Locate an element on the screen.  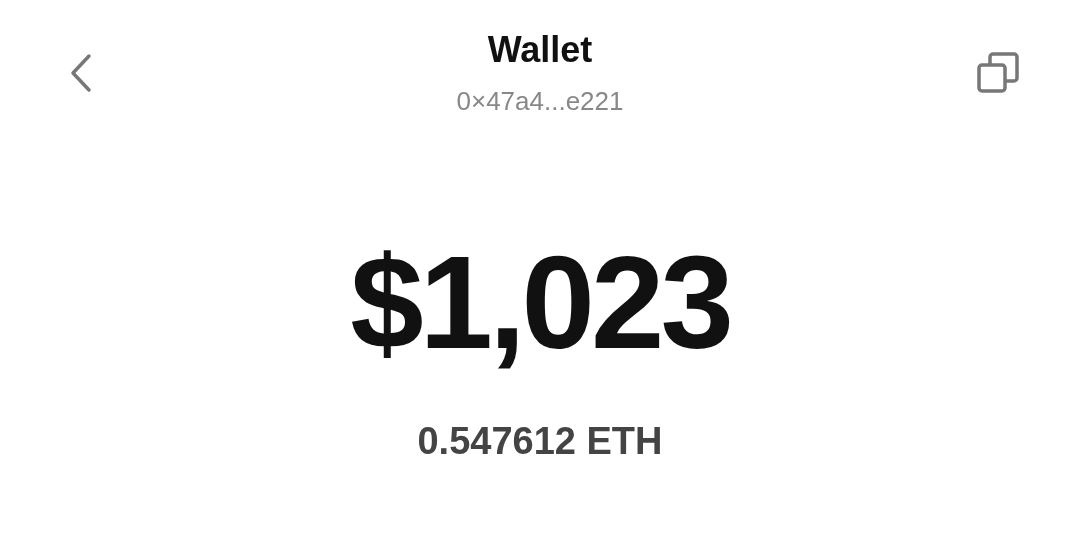
window-title: Wallet is located at coordinates (540, 50).